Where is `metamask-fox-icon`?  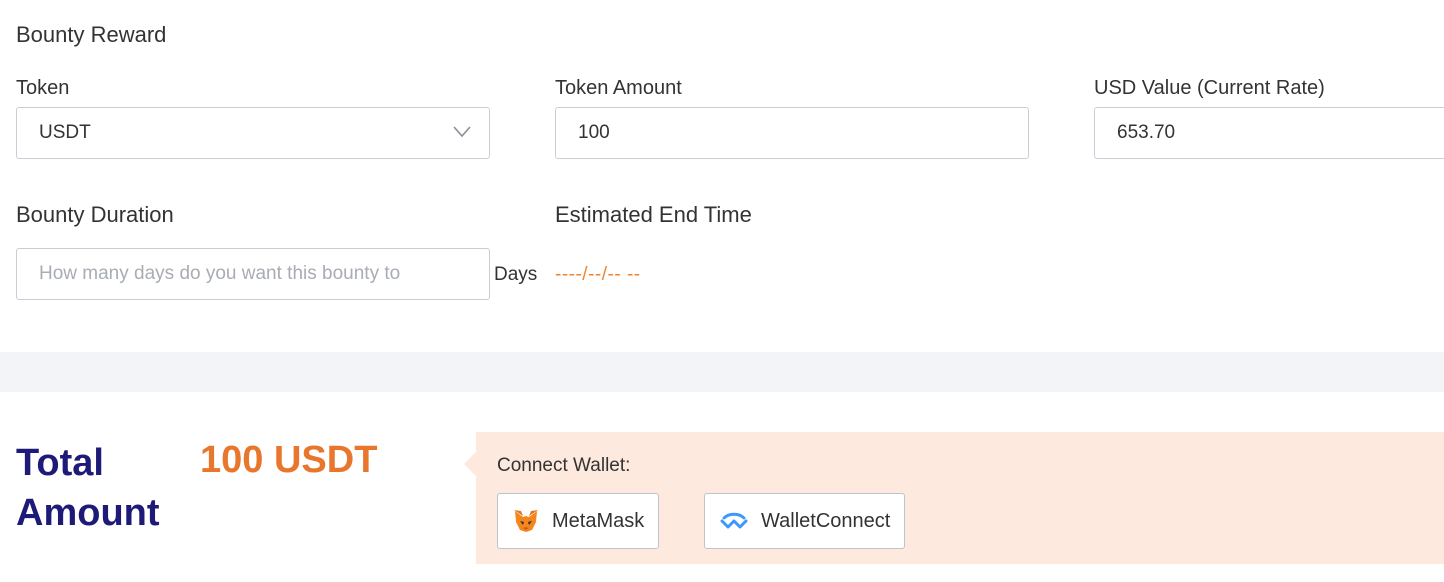
metamask-fox-icon is located at coordinates (526, 521).